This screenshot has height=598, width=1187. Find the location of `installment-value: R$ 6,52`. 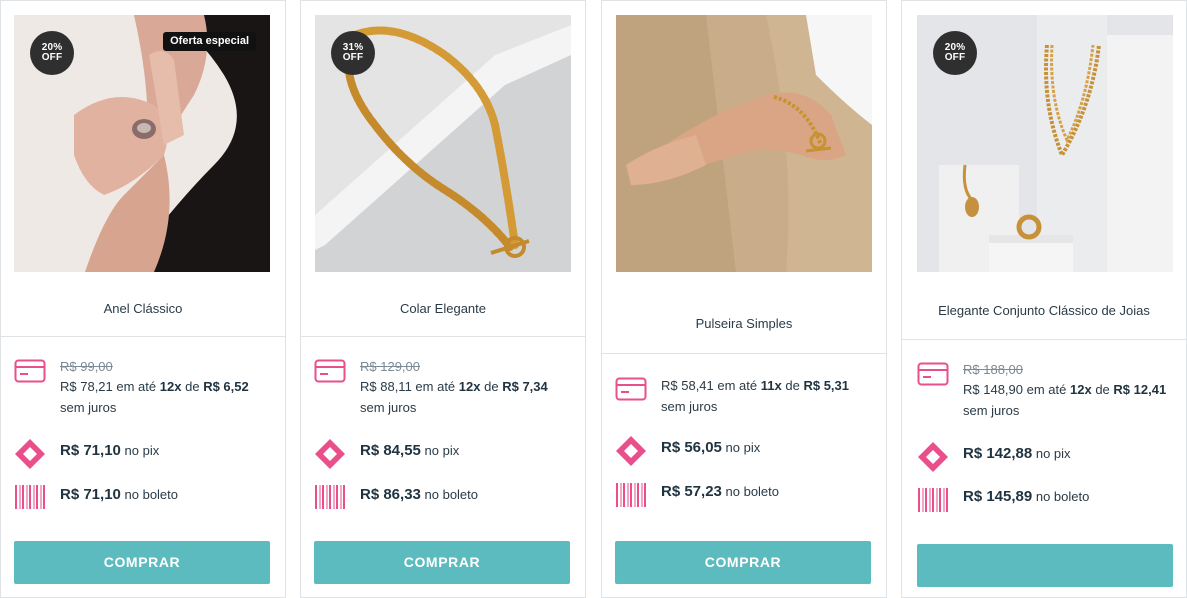

installment-value: R$ 6,52 is located at coordinates (226, 386).